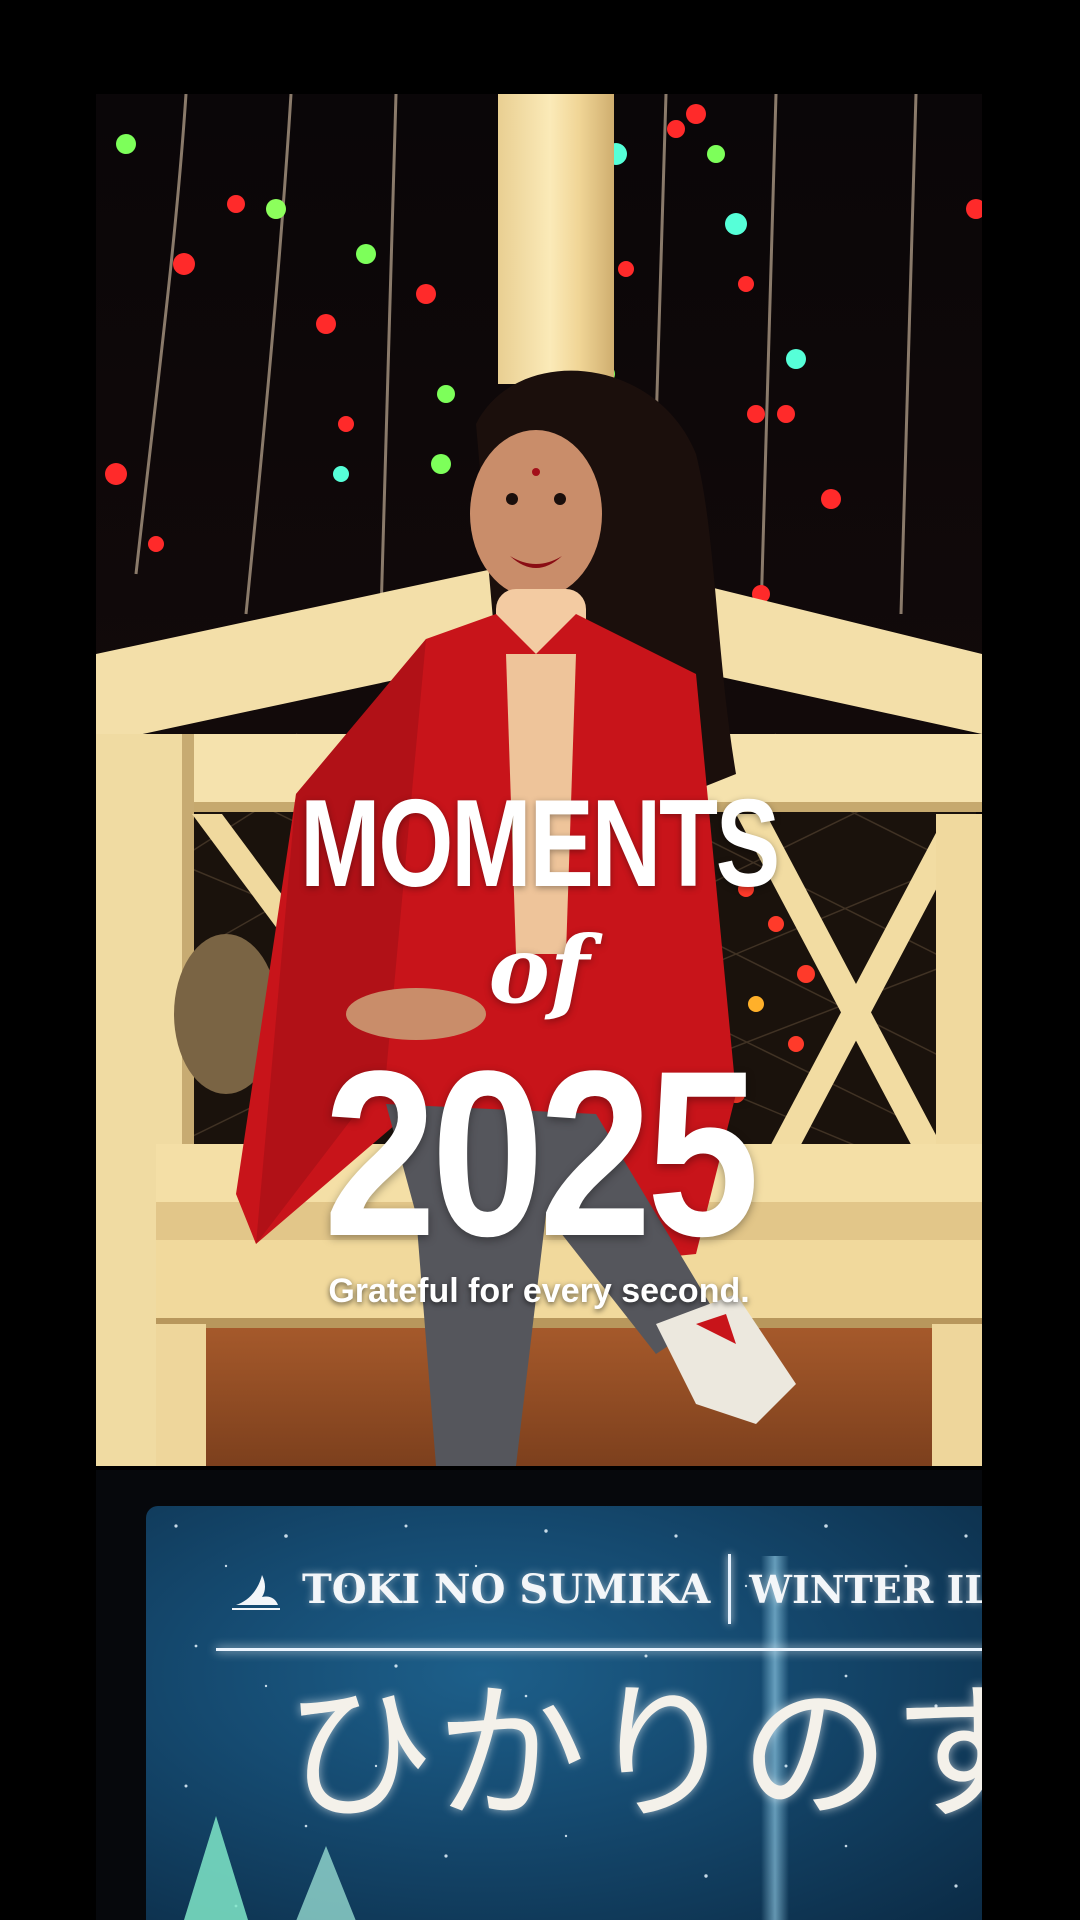  I want to click on tagline: Grateful for every second., so click(539, 1291).